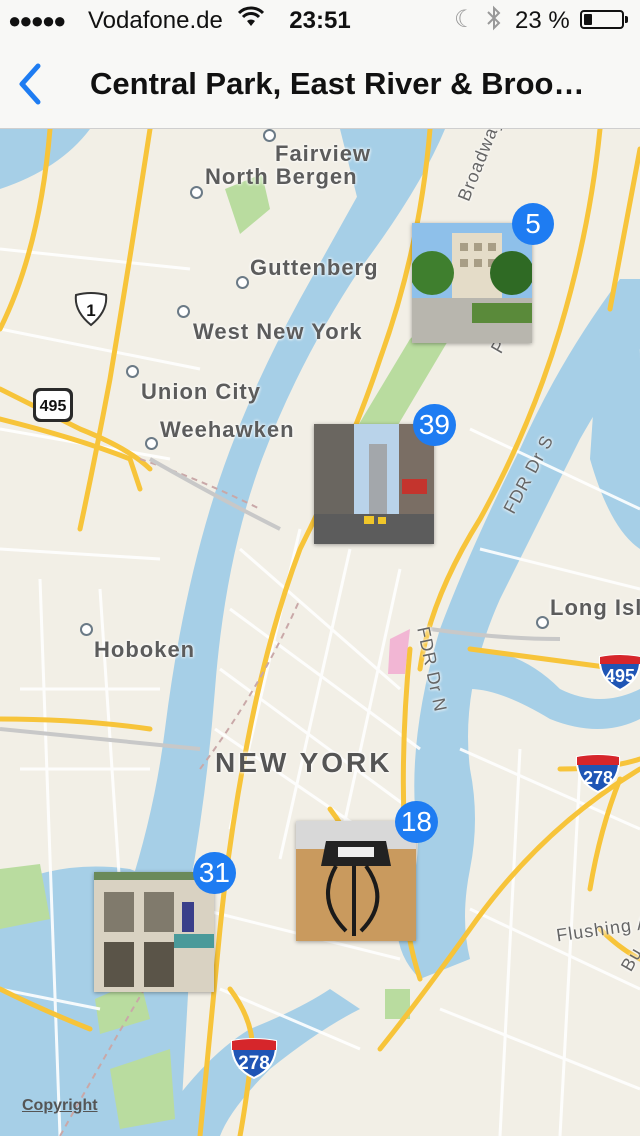 This screenshot has width=640, height=1136. What do you see at coordinates (30, 84) in the screenshot?
I see `chevron-left-icon` at bounding box center [30, 84].